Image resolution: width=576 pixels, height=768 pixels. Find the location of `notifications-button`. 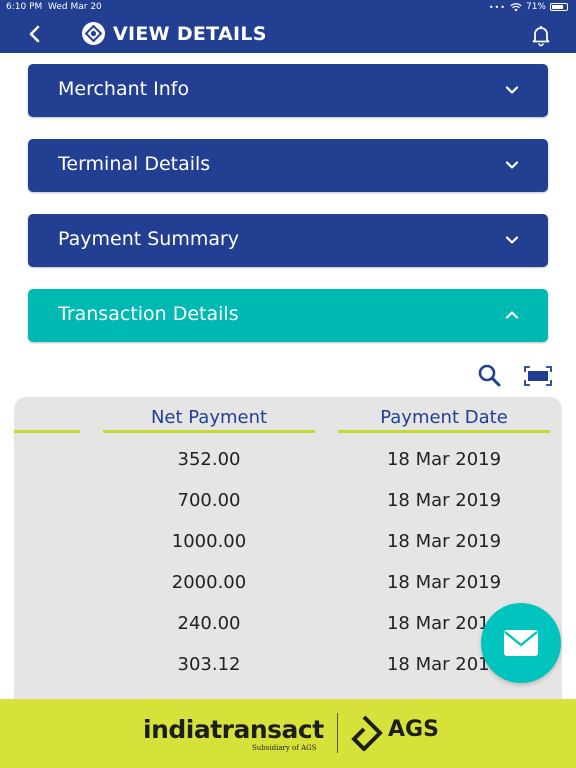

notifications-button is located at coordinates (541, 35).